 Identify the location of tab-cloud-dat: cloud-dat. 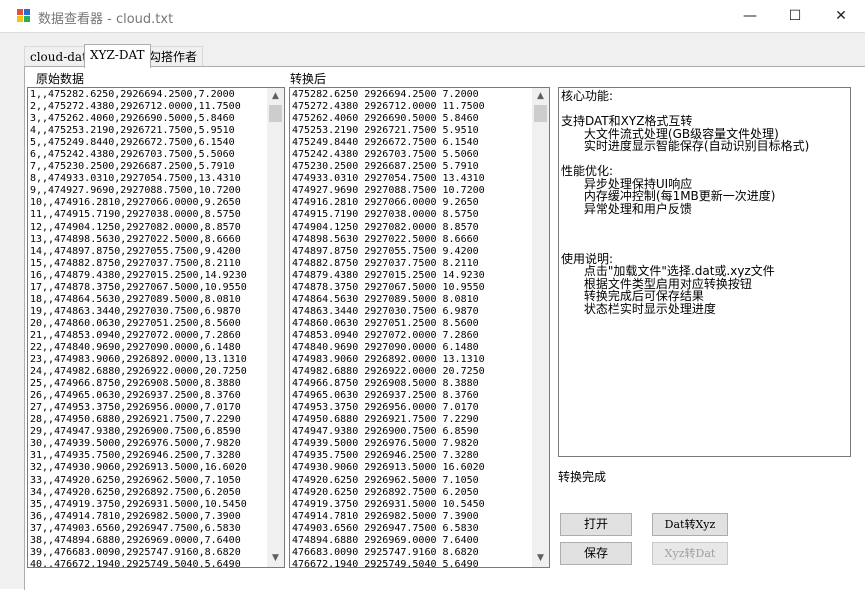
(58, 56).